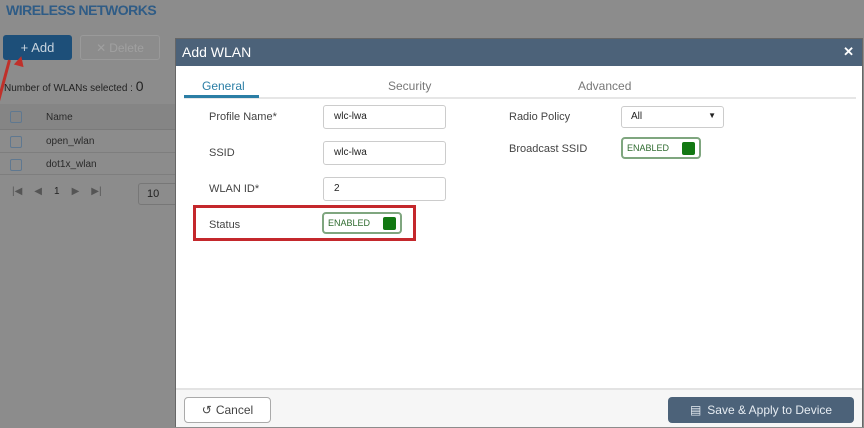 The image size is (864, 428). Describe the element at coordinates (59, 117) in the screenshot. I see `column-header-name: Name` at that location.